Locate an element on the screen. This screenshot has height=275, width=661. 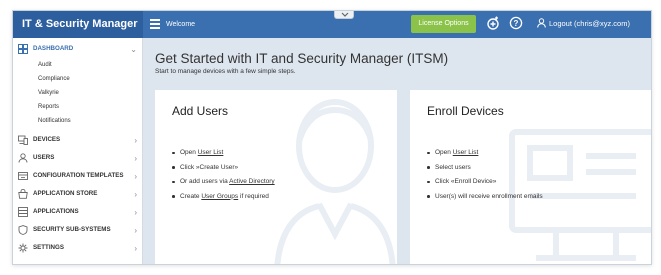
sidebar-item-dashboard: DASHBOARD ⌄ is located at coordinates (78, 49).